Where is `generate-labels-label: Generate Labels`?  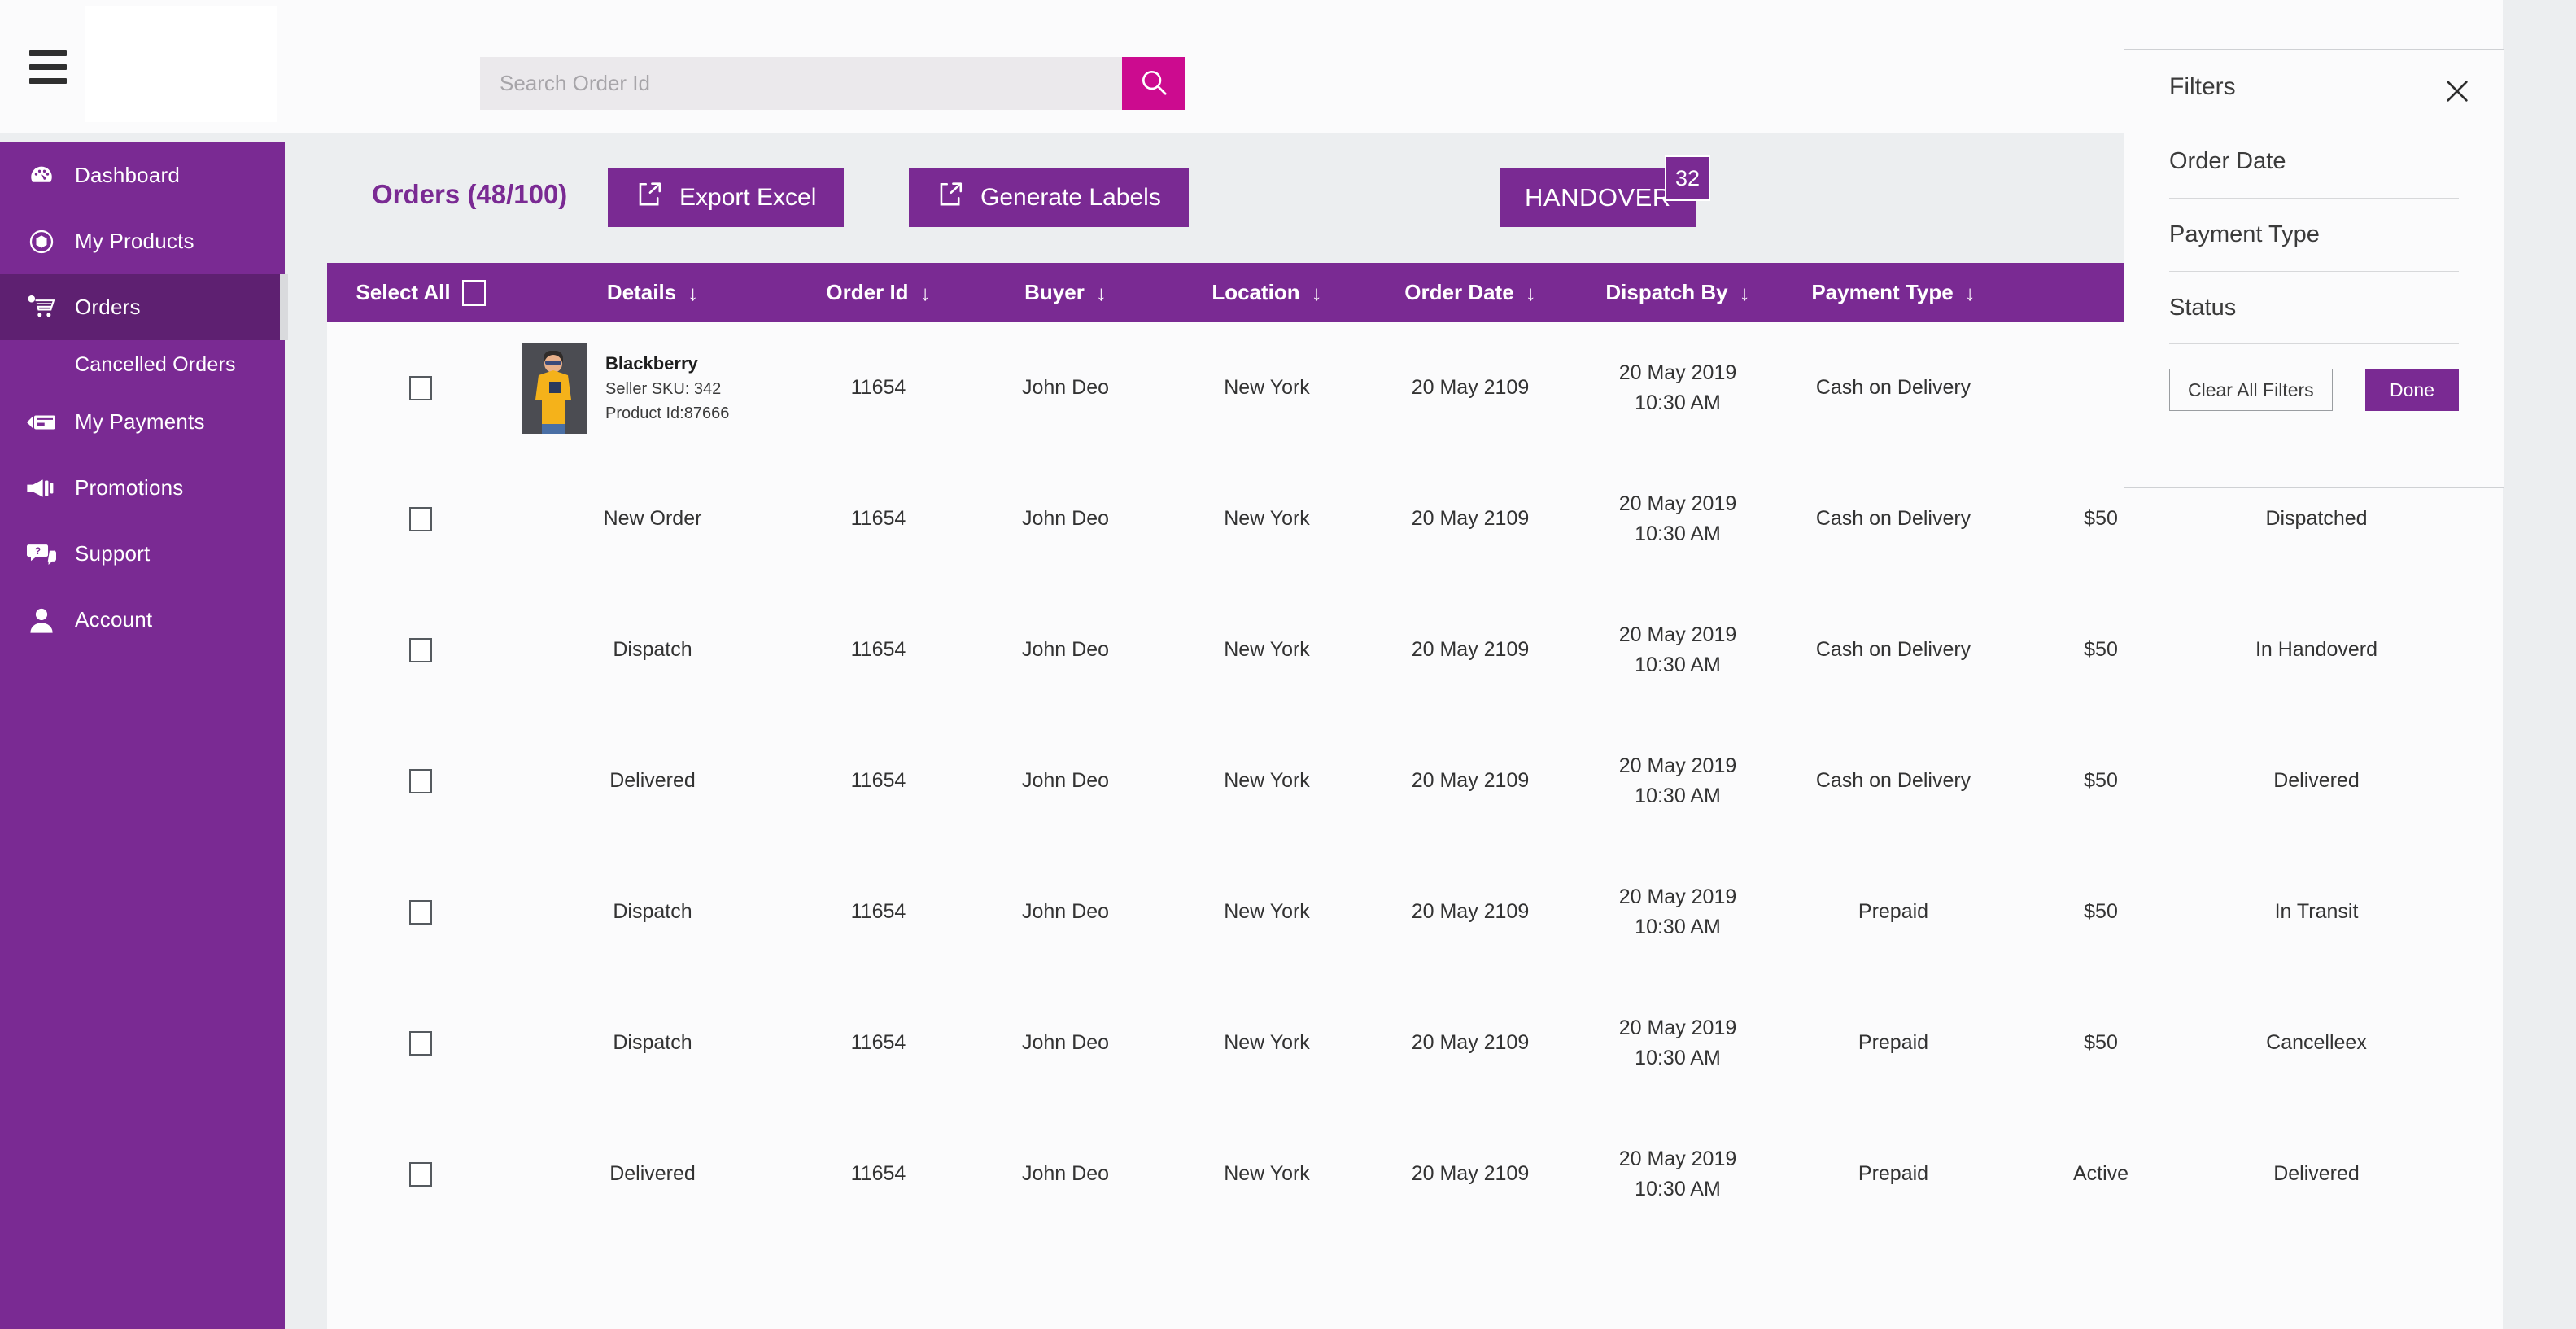 generate-labels-label: Generate Labels is located at coordinates (1070, 197).